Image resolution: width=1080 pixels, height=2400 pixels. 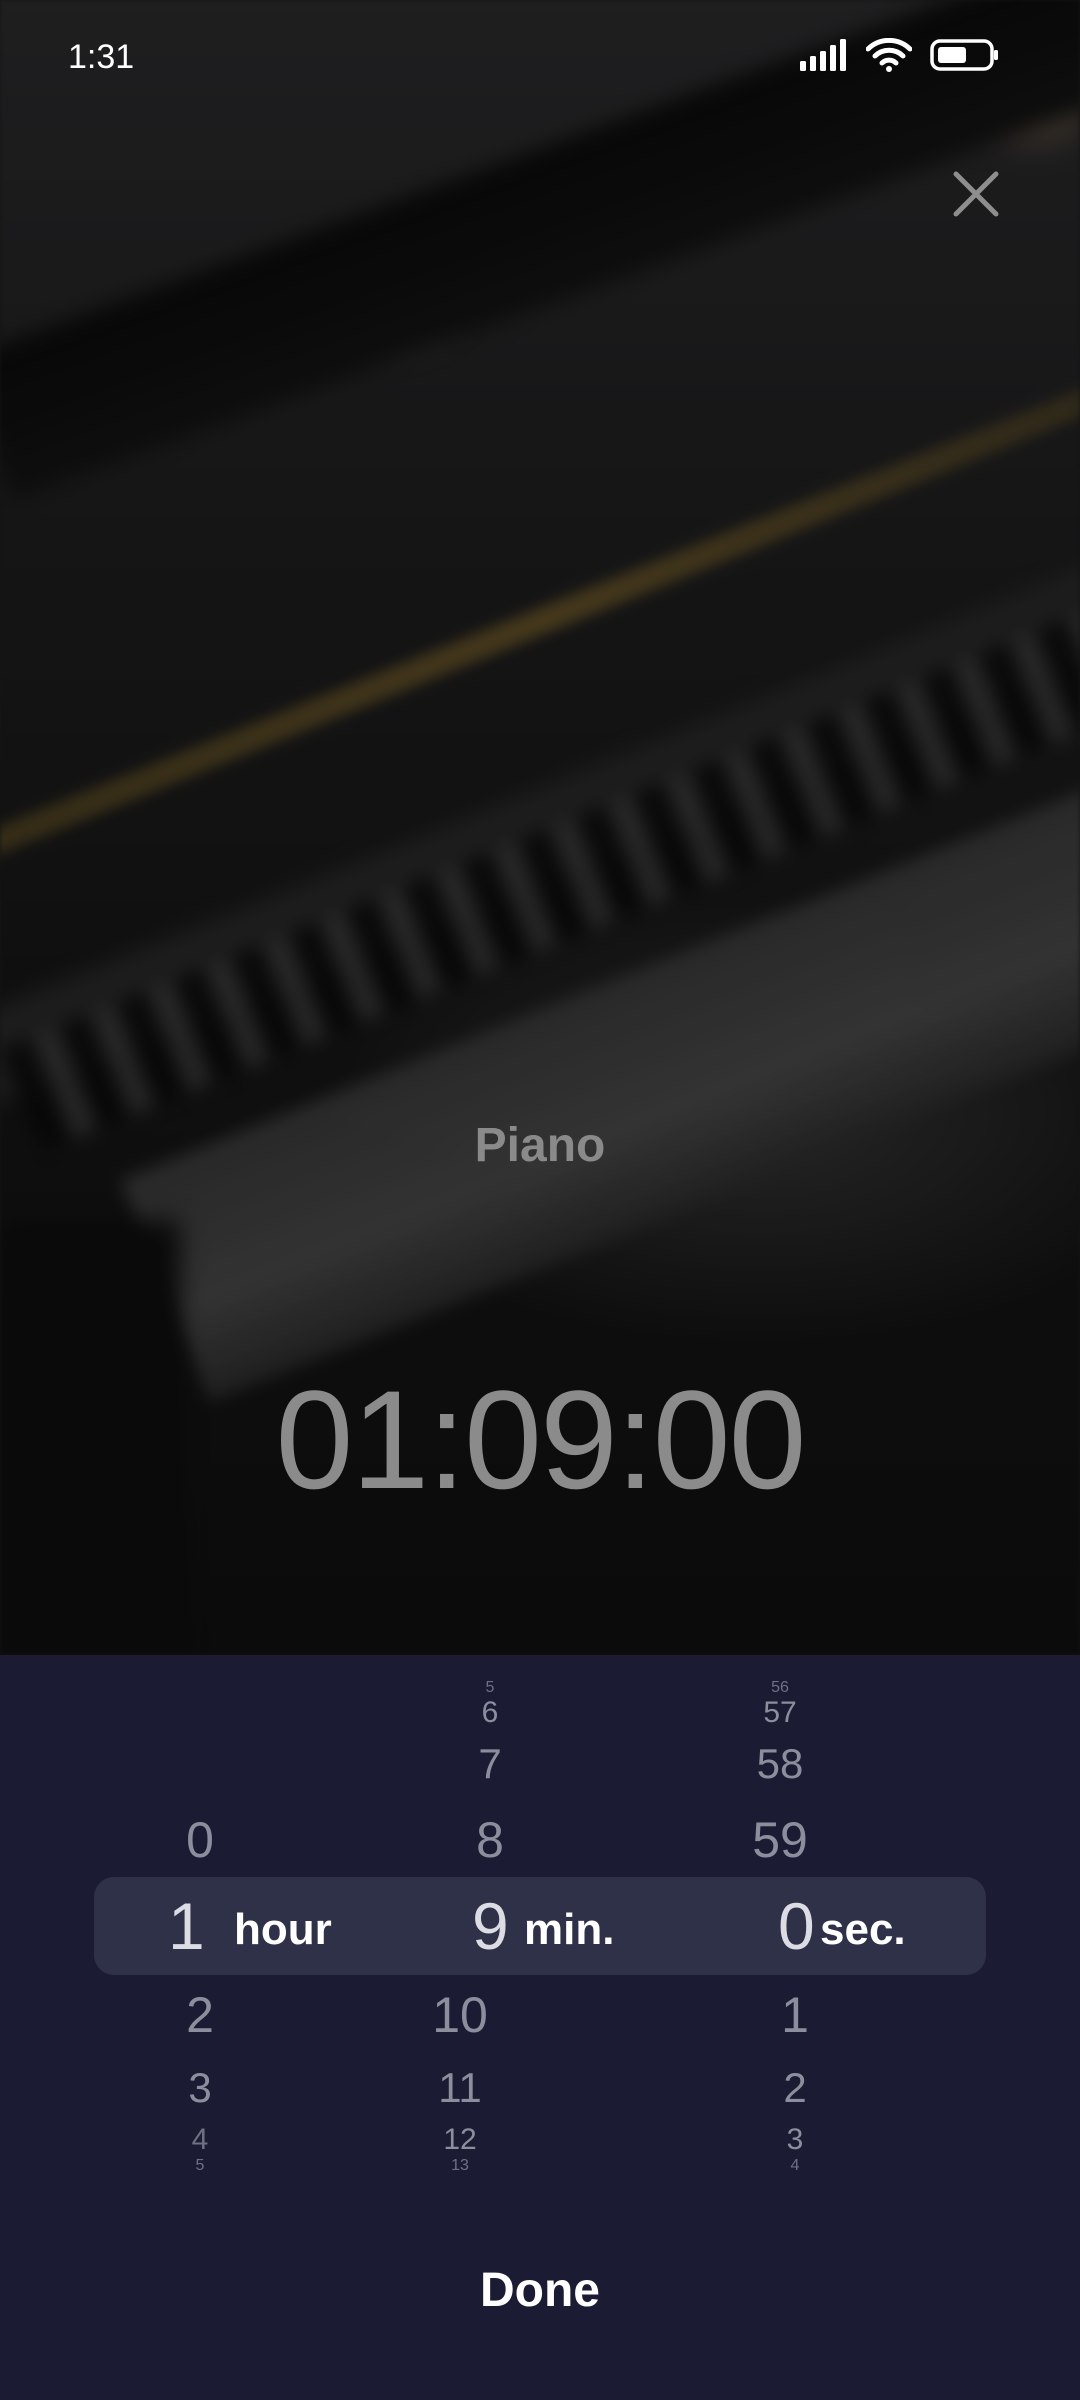 What do you see at coordinates (490, 1926) in the screenshot?
I see `selected-minute: 9` at bounding box center [490, 1926].